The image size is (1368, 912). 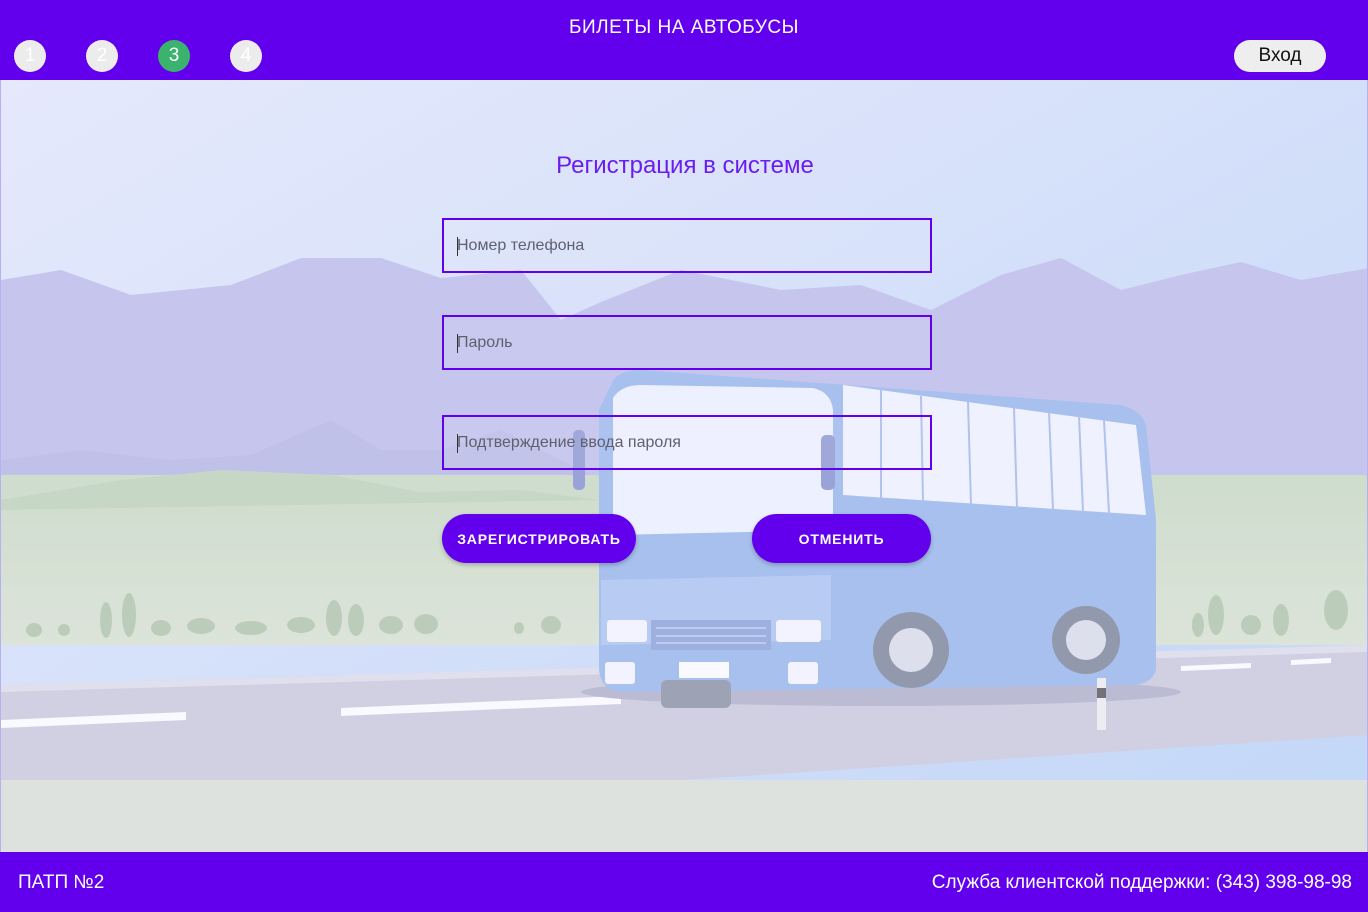 I want to click on phone-field, so click(x=687, y=245).